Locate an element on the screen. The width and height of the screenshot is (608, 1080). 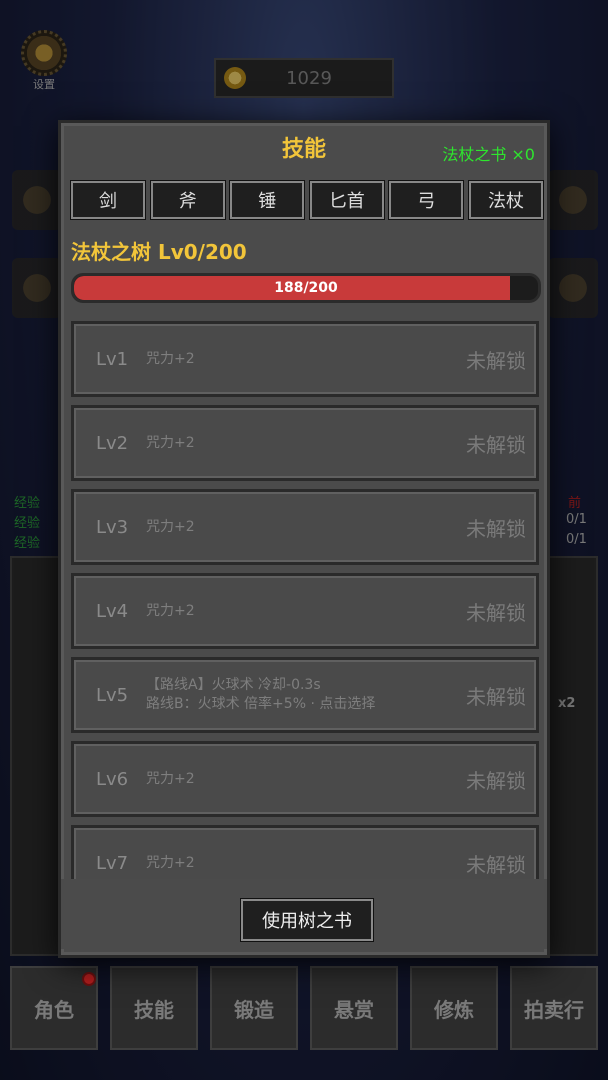
weapon-tabs: 剑 斧 锤 匕首 弓 法杖 is located at coordinates (307, 200).